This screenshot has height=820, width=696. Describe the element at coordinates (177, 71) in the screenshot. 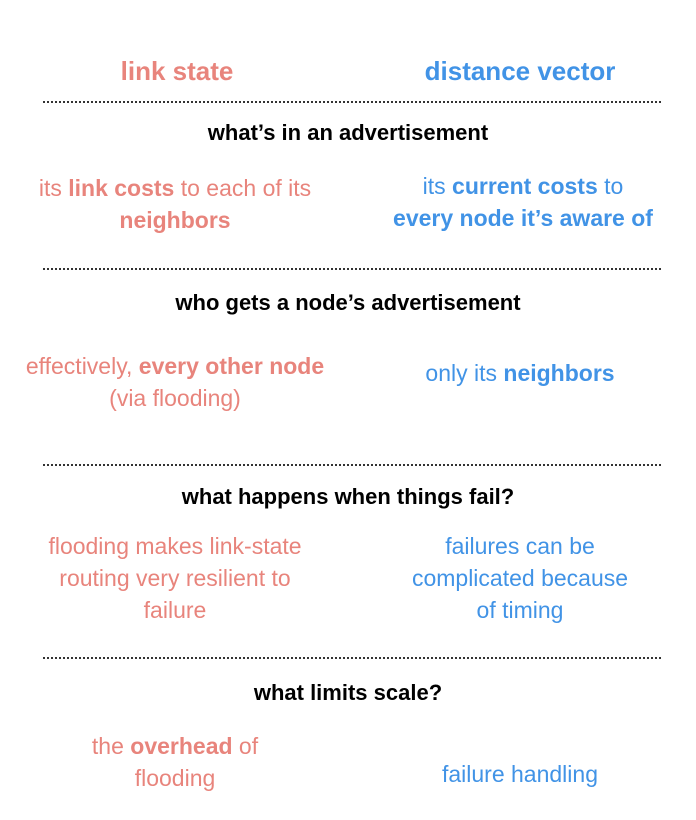

I see `link-state-header: link state` at that location.